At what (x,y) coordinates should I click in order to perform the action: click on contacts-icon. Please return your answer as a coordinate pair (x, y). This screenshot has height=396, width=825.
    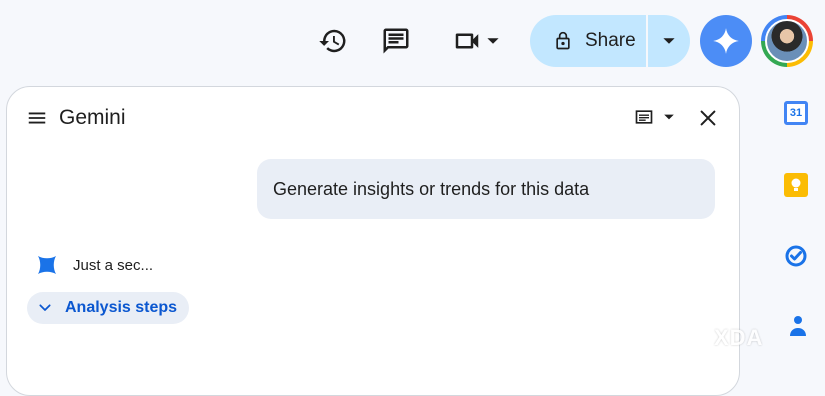
    Looking at the image, I should click on (797, 327).